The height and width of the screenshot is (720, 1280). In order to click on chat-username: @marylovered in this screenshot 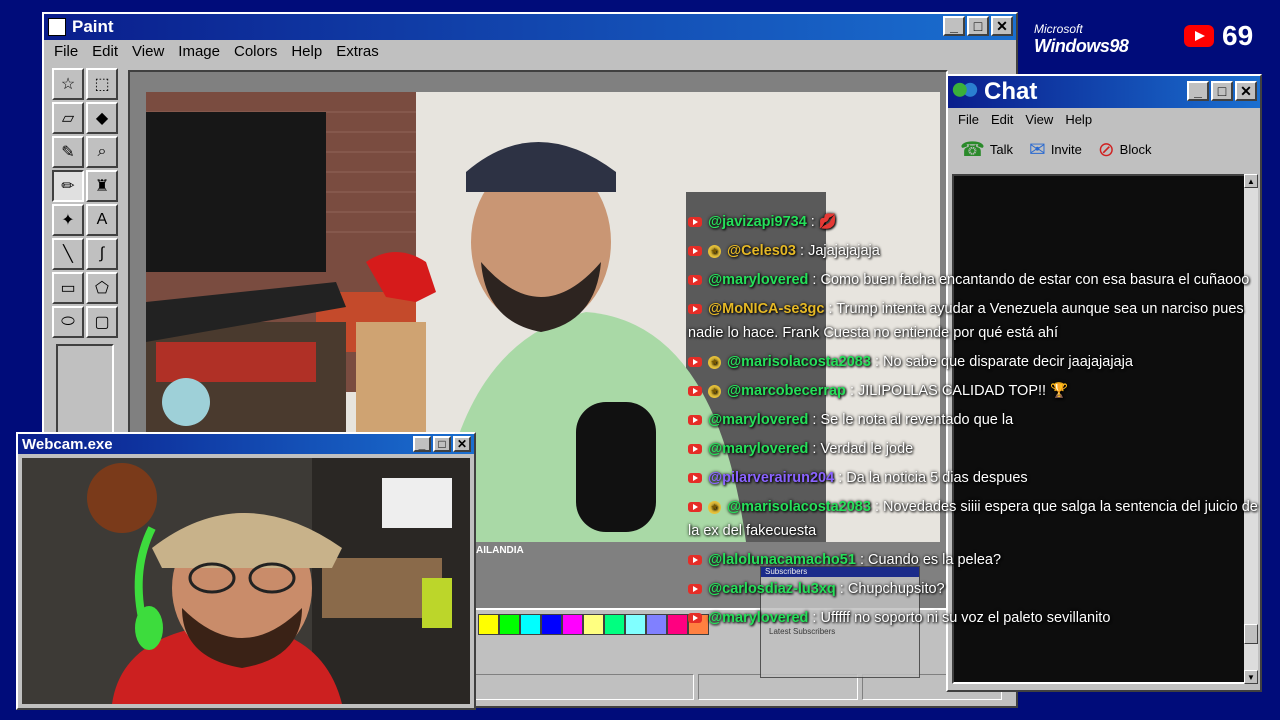, I will do `click(758, 618)`.